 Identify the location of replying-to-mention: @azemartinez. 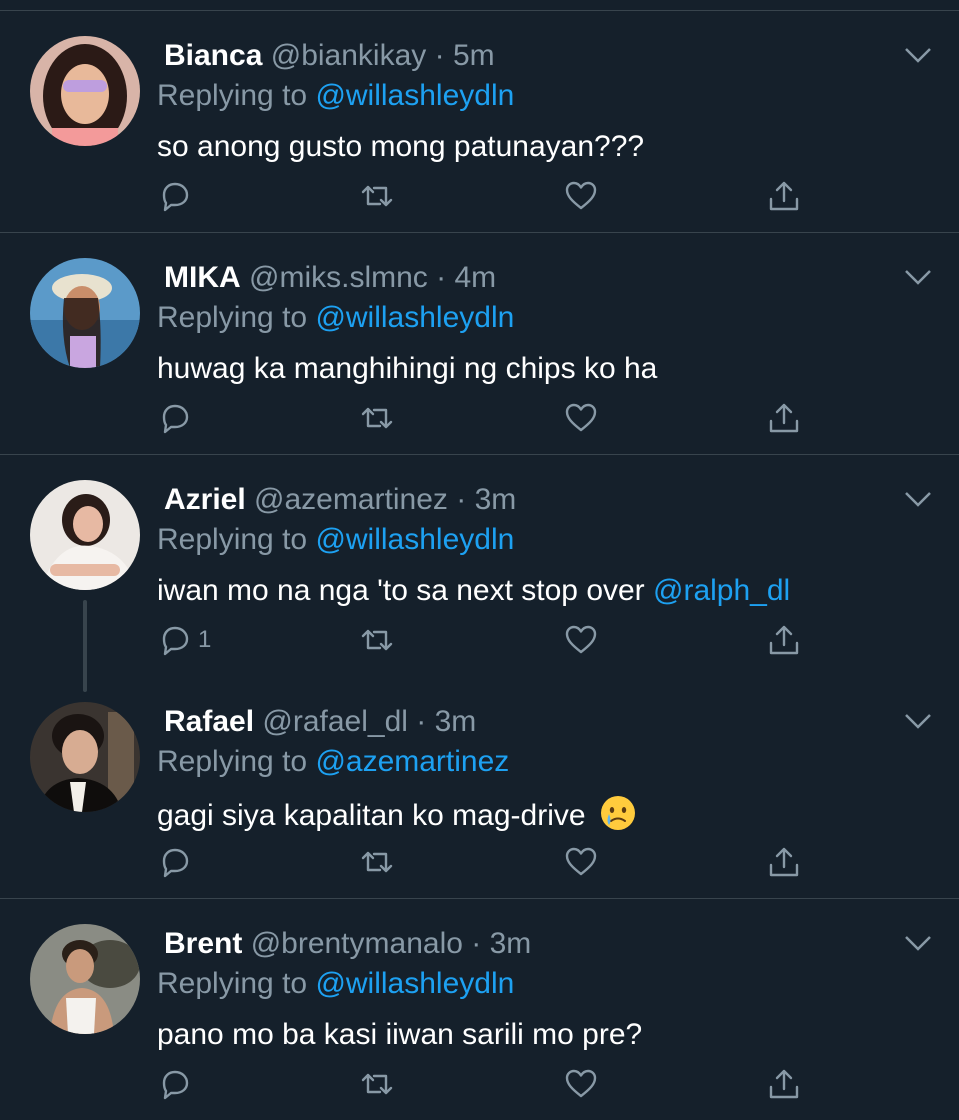
(412, 761).